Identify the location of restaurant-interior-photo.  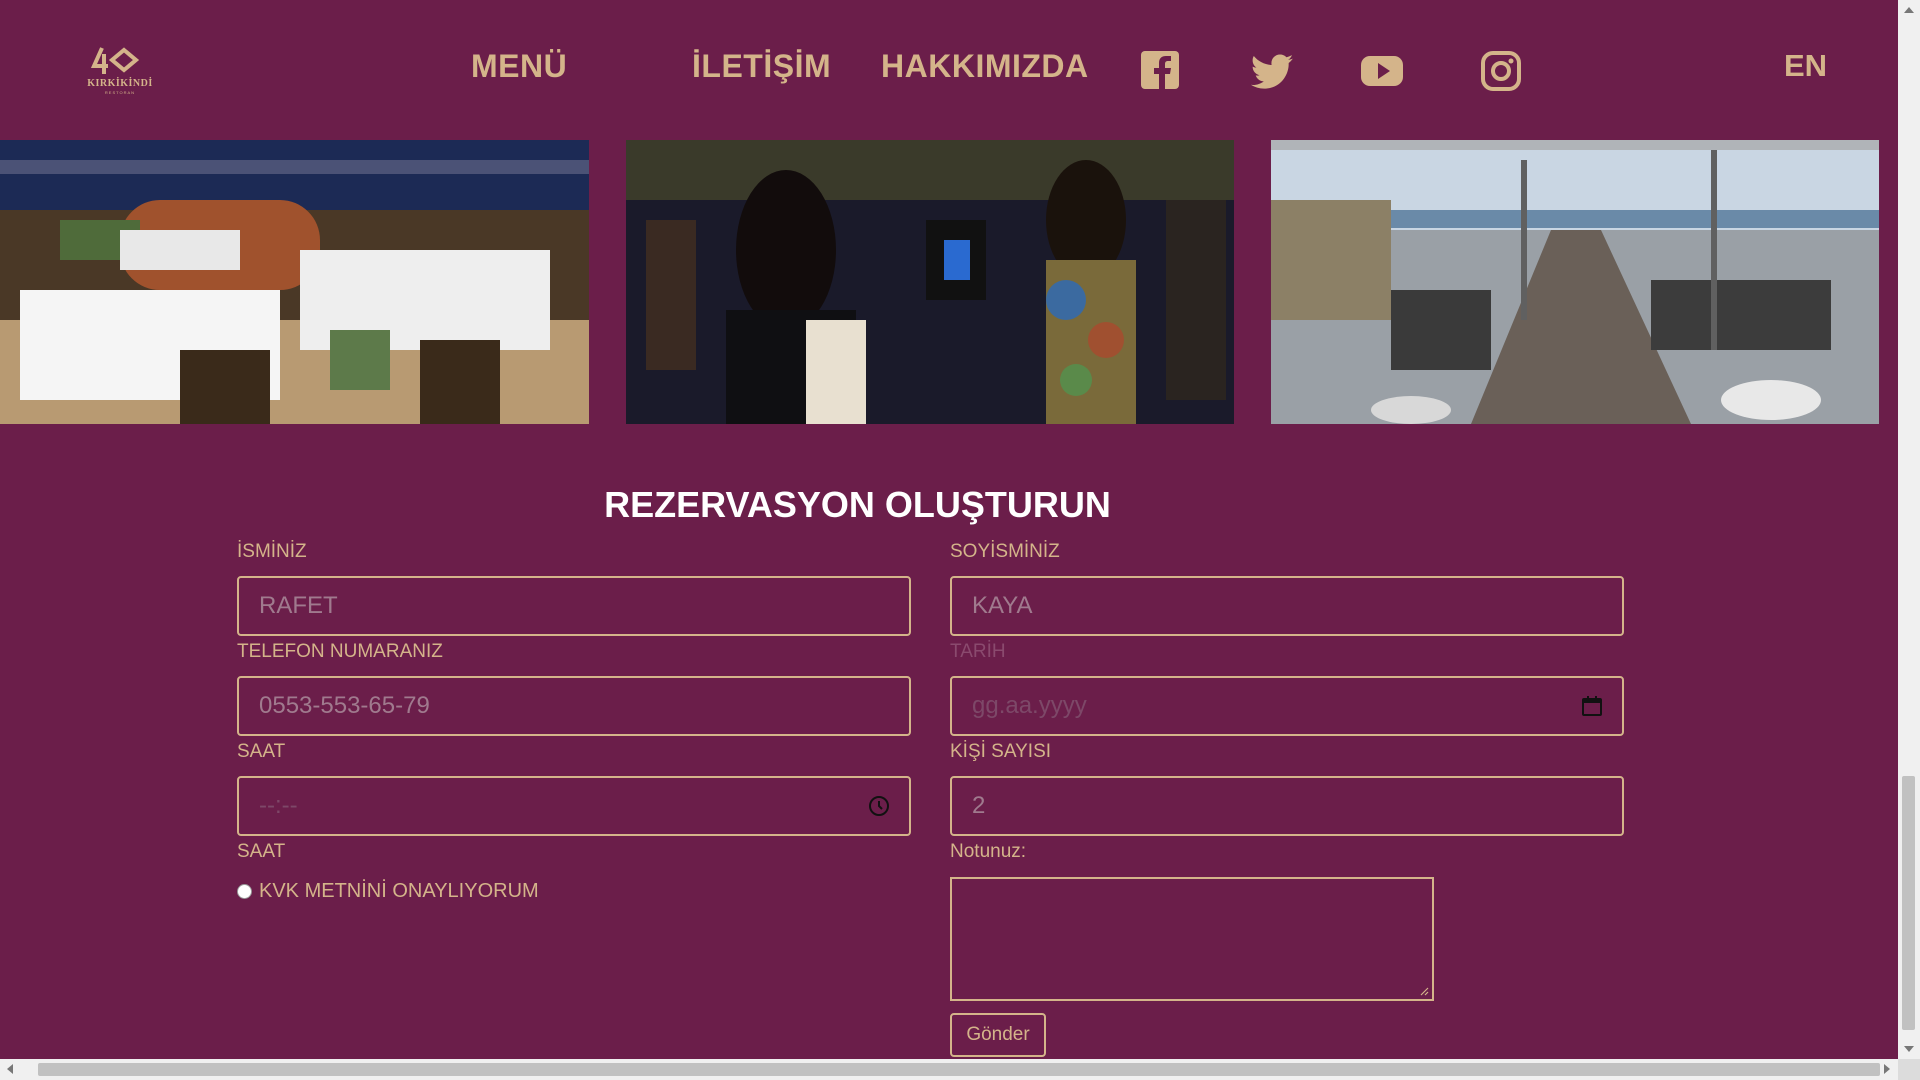
(294, 282).